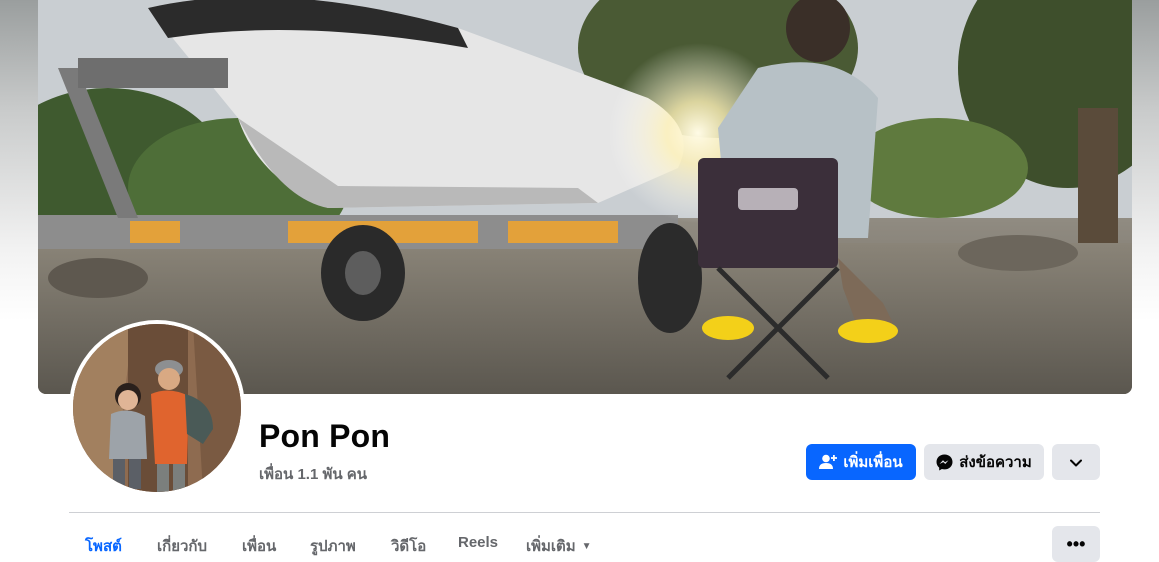 The image size is (1159, 562). I want to click on add-friend-button: เพิ่มเพื่อน, so click(861, 462).